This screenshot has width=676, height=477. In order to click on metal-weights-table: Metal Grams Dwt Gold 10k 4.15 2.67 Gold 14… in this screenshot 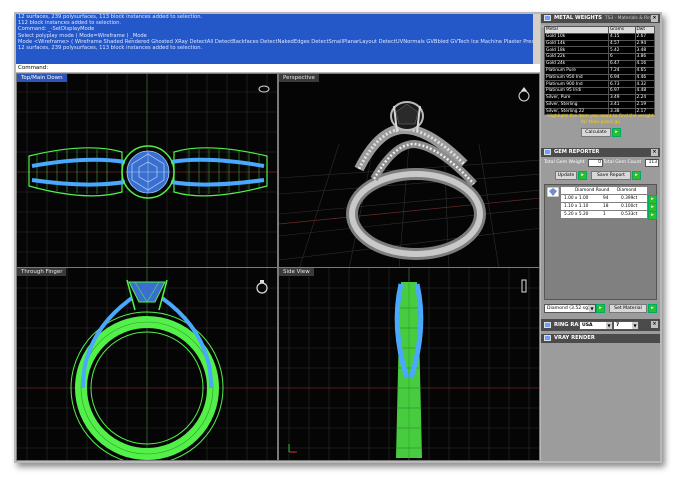, I will do `click(599, 71)`.